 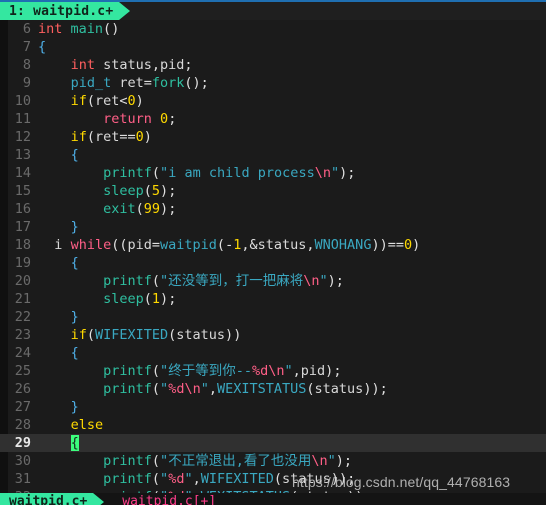 What do you see at coordinates (273, 137) in the screenshot?
I see `code-line: 12 if(ret==0)` at bounding box center [273, 137].